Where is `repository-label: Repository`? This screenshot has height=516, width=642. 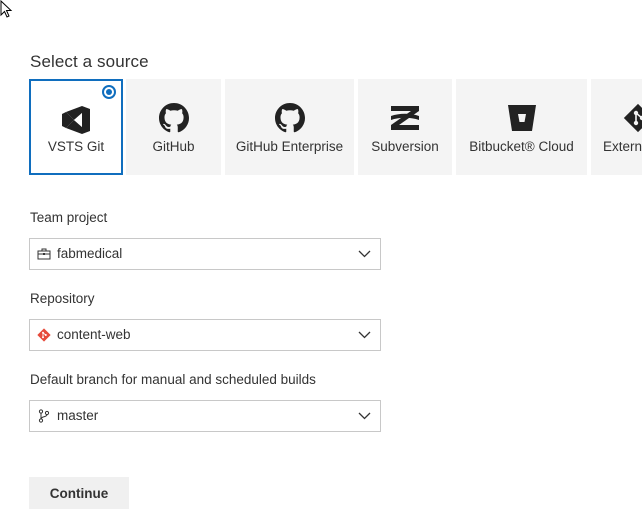
repository-label: Repository is located at coordinates (62, 298).